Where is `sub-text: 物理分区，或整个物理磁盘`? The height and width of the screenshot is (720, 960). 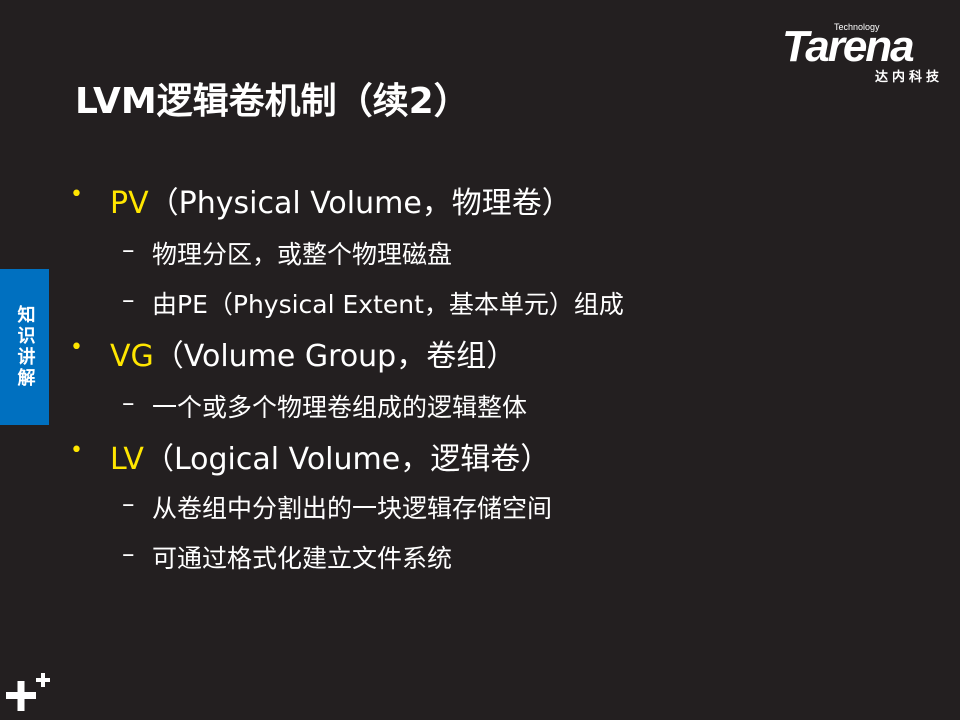 sub-text: 物理分区，或整个物理磁盘 is located at coordinates (302, 254).